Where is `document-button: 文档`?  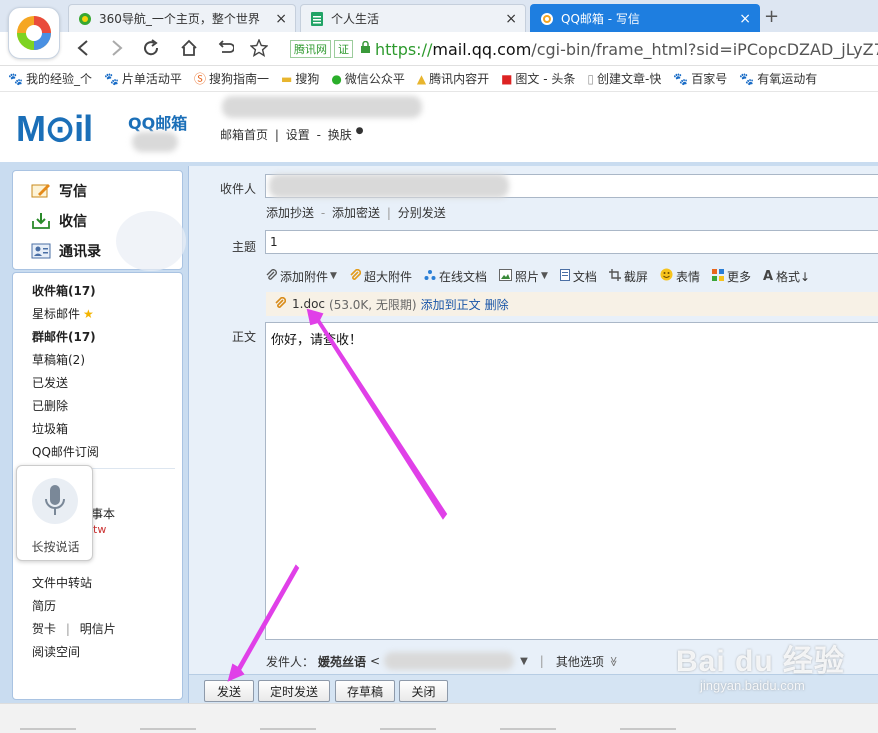 document-button: 文档 is located at coordinates (578, 276).